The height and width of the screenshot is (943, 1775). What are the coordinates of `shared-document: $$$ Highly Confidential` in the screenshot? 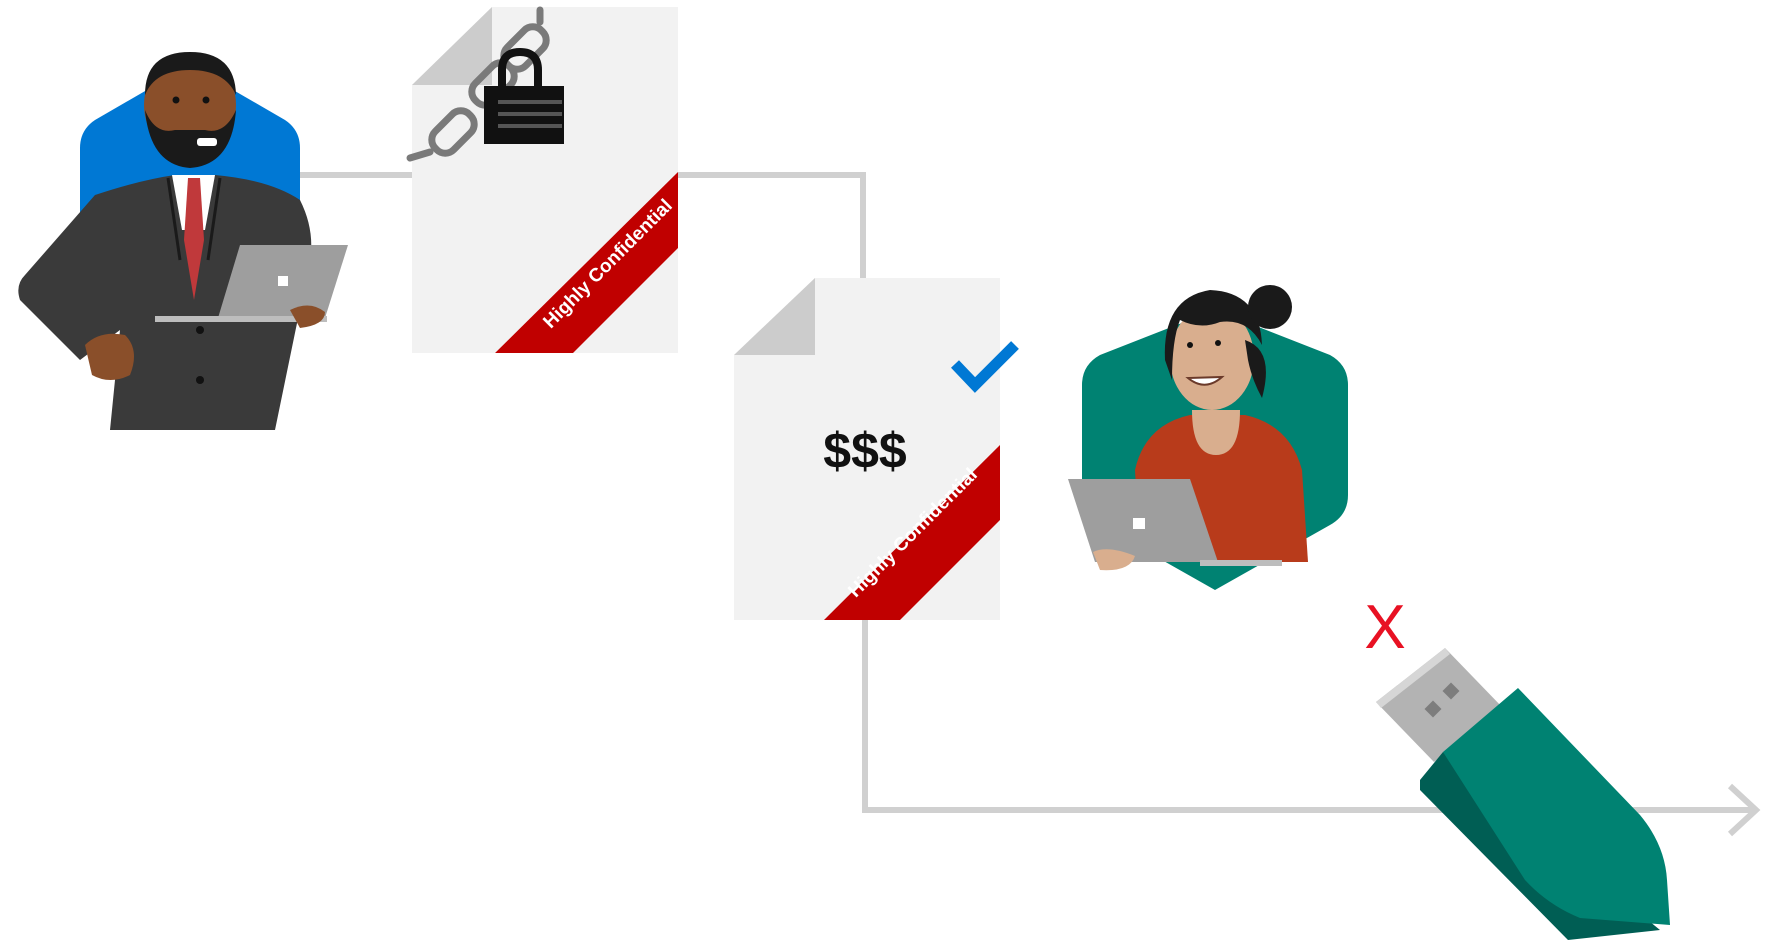 It's located at (876, 449).